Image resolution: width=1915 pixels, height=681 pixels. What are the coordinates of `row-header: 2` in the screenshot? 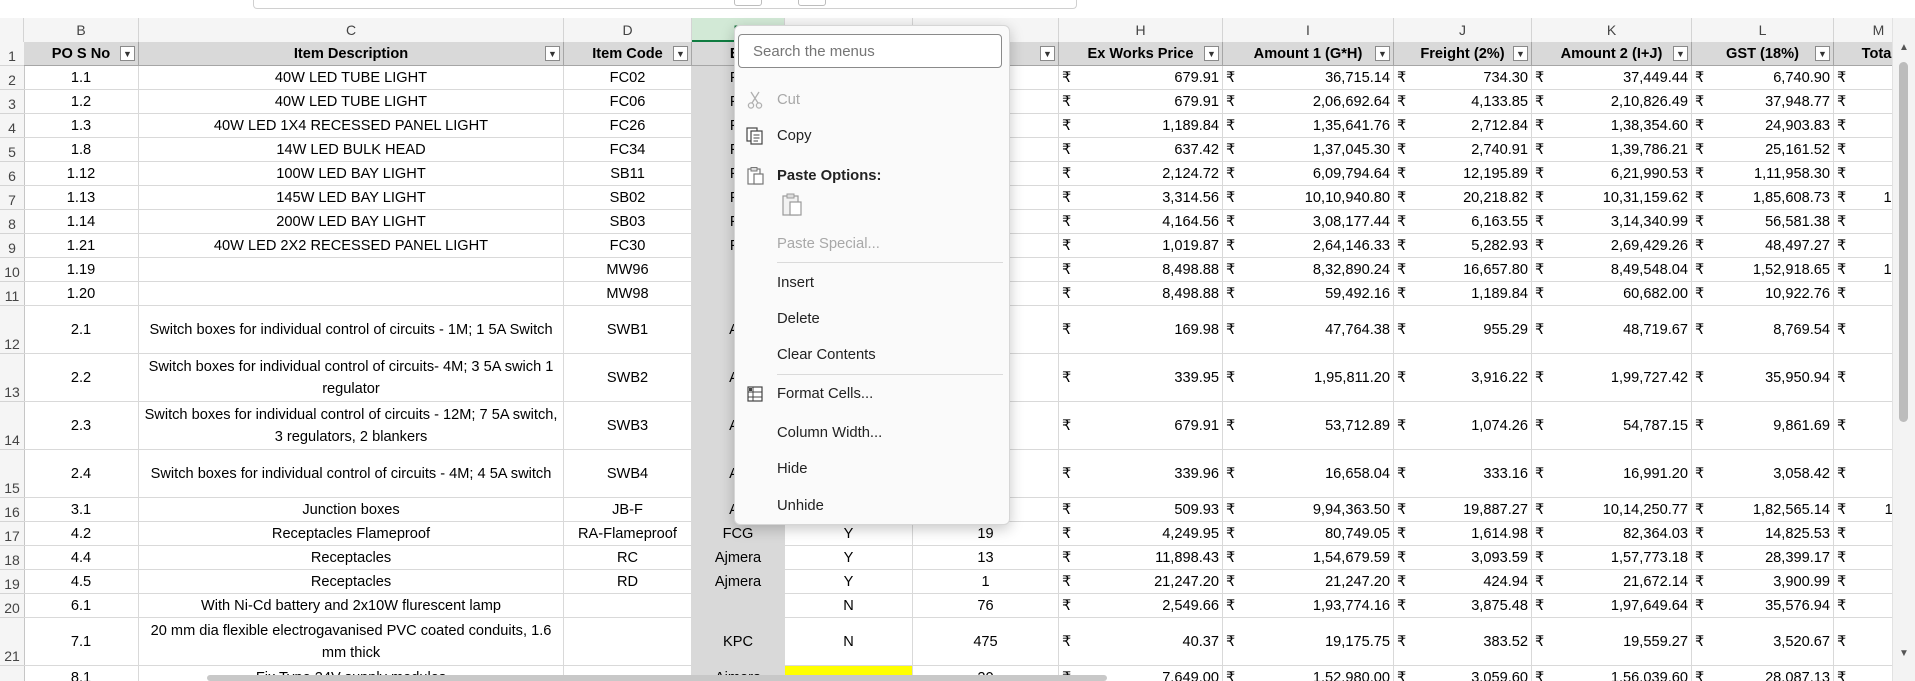 It's located at (12, 78).